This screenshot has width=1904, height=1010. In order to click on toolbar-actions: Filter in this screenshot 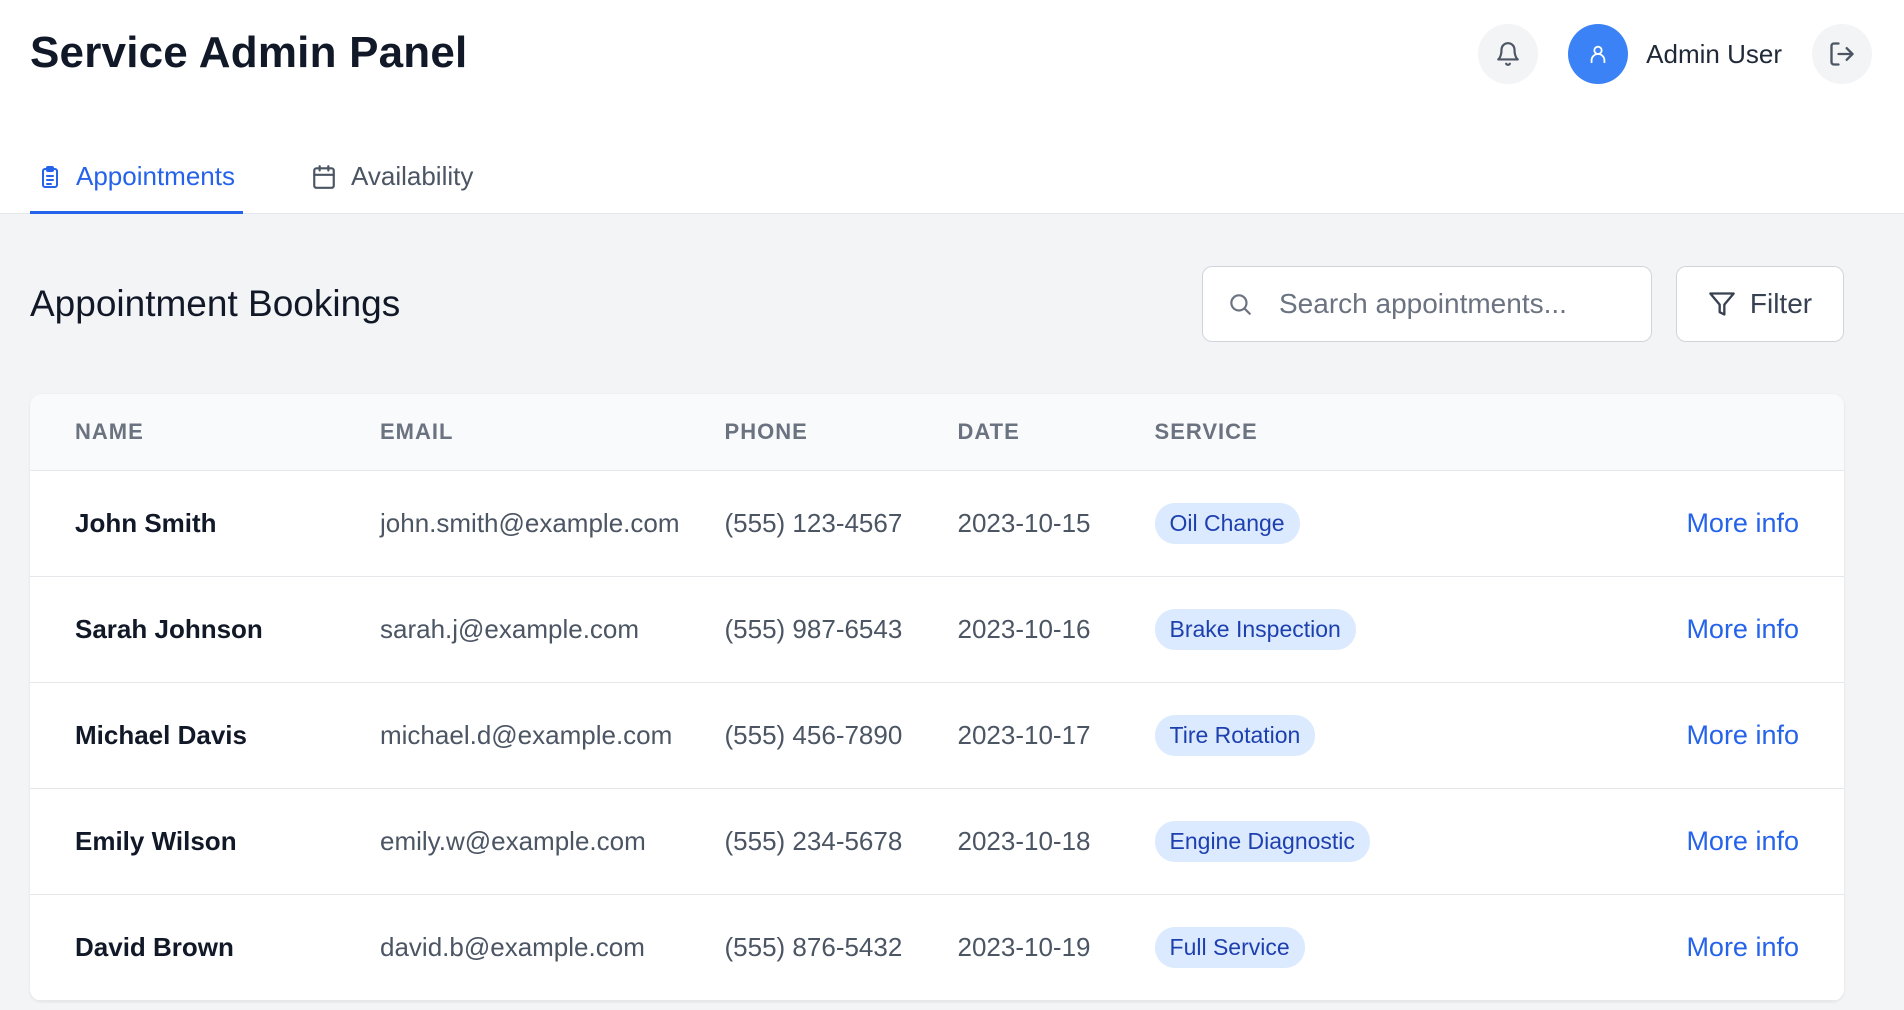, I will do `click(1523, 304)`.